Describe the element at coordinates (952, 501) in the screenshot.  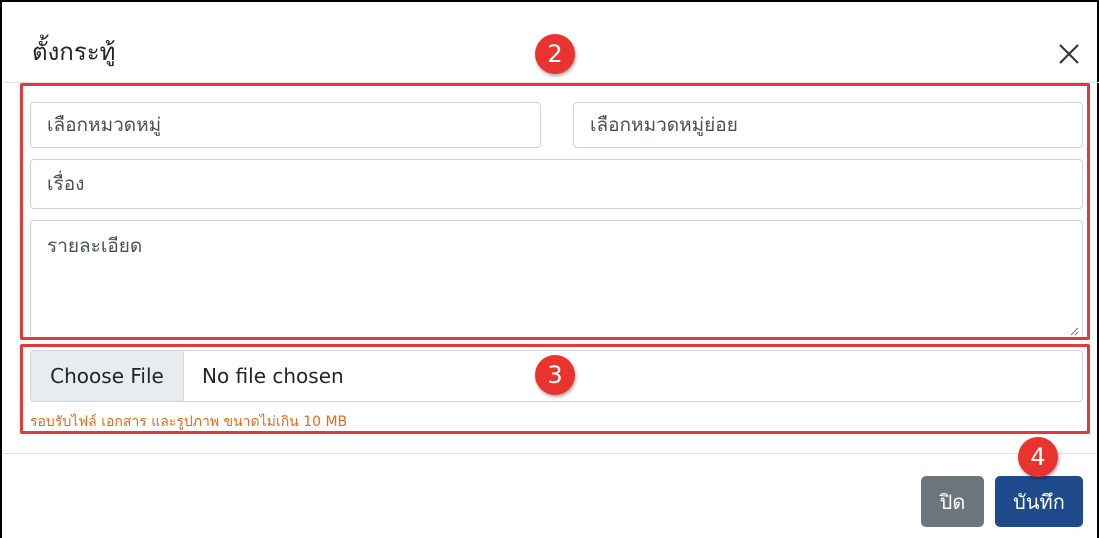
I see `close-button: ปิด` at that location.